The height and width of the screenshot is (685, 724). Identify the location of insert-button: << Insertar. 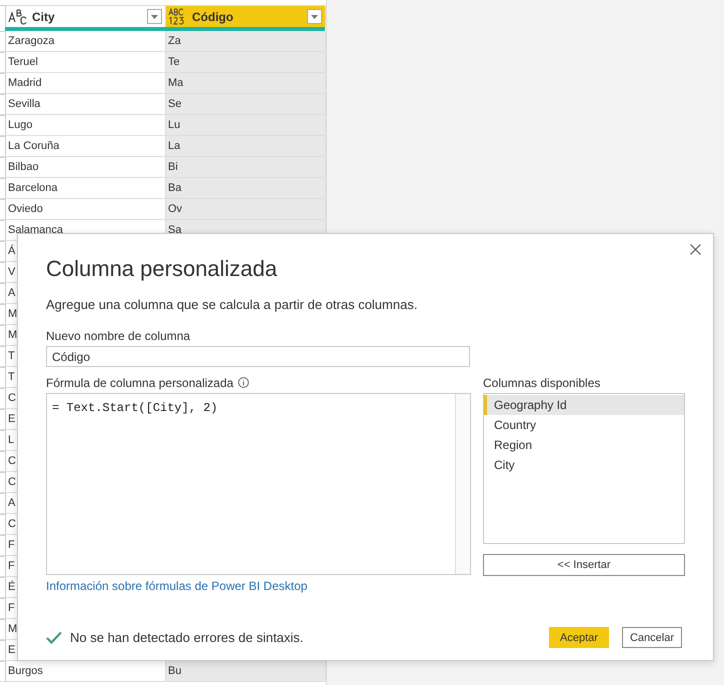
(584, 565).